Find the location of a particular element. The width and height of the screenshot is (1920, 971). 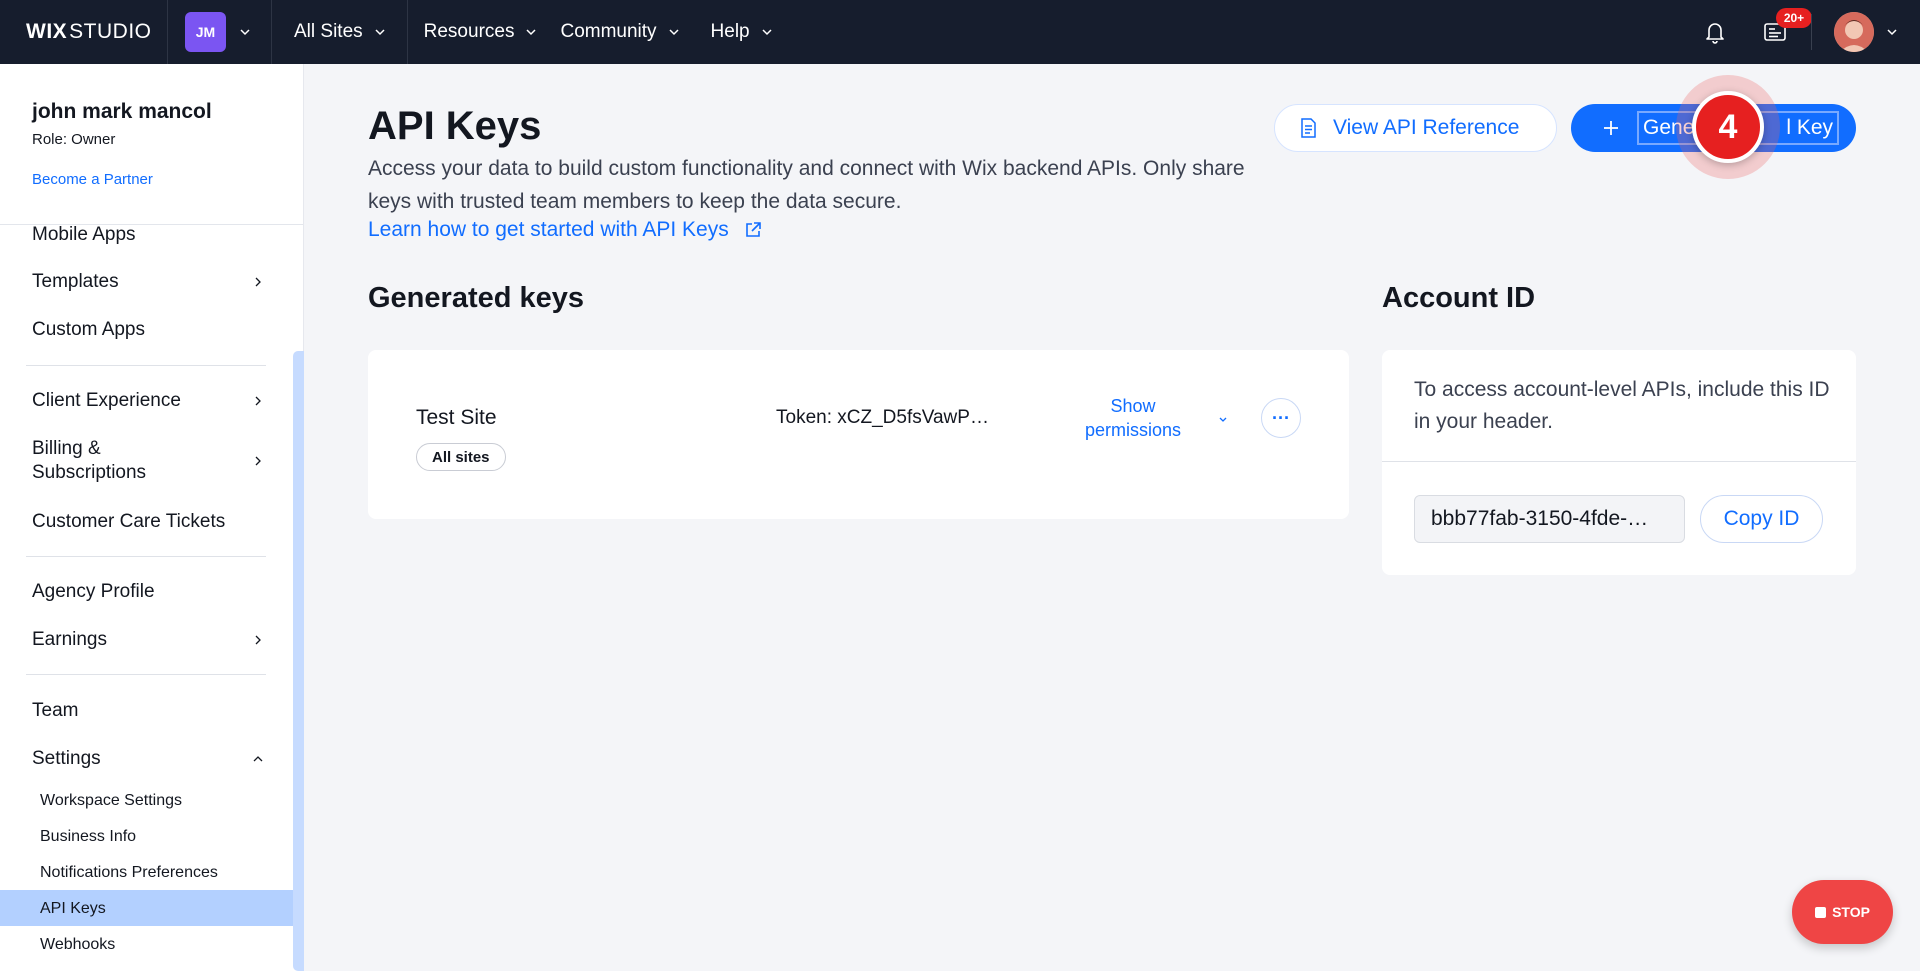

document-icon is located at coordinates (1308, 128).